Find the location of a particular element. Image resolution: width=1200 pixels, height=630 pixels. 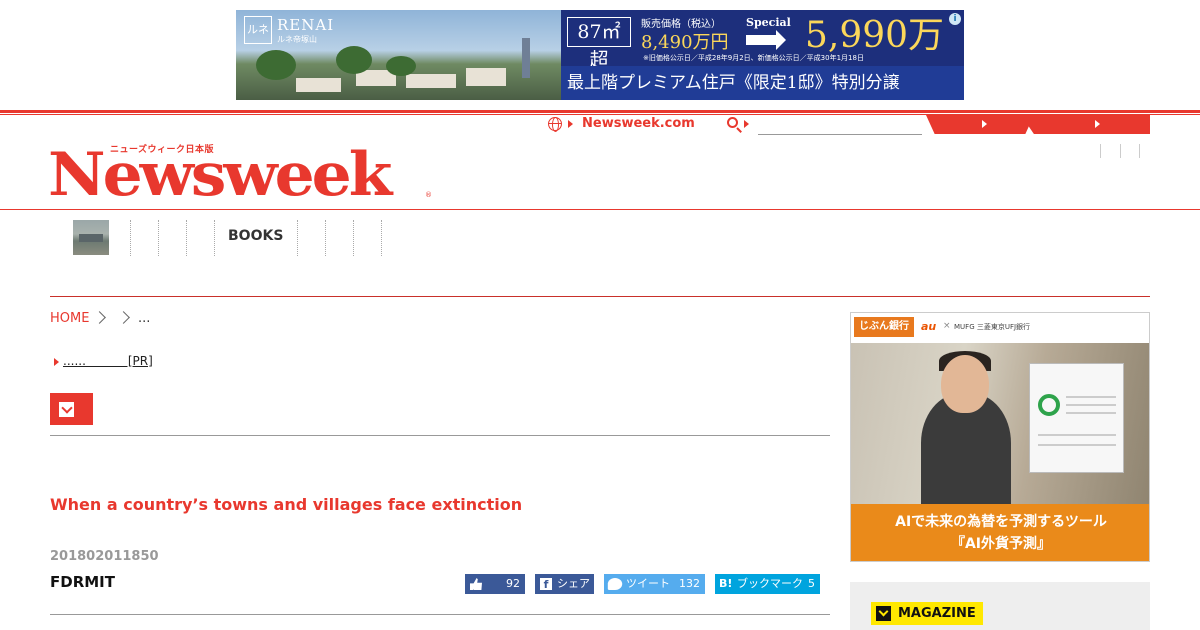

sidebar-ad-line-2: 『AI外貨予測』 is located at coordinates (1001, 544).